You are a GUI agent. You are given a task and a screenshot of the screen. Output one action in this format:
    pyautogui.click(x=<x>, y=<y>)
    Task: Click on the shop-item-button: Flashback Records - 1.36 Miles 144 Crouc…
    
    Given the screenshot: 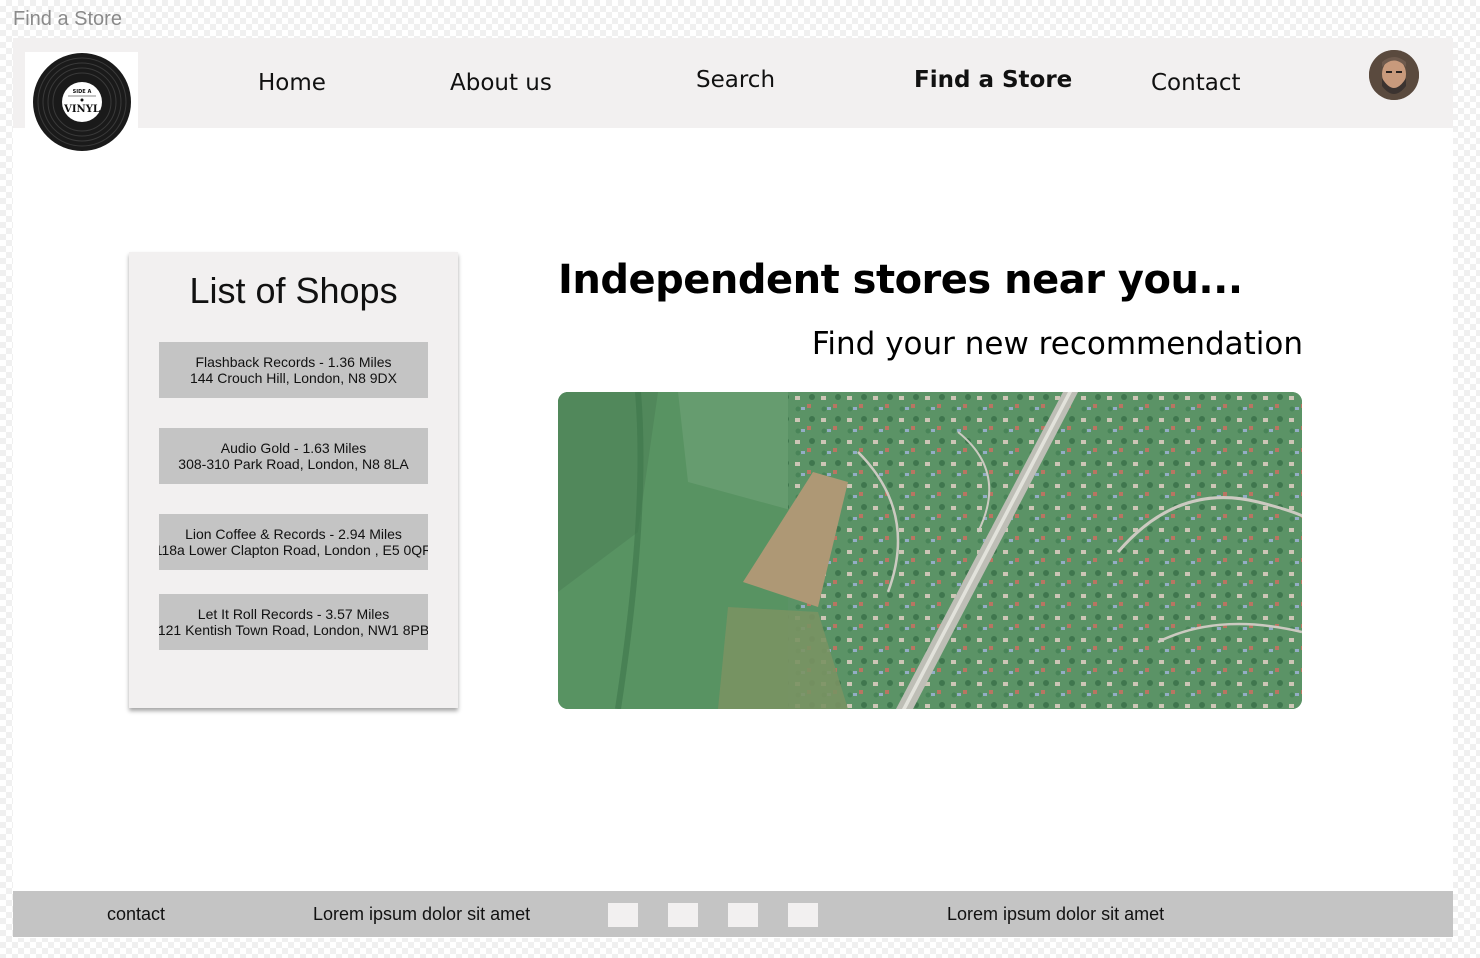 What is the action you would take?
    pyautogui.click(x=293, y=370)
    